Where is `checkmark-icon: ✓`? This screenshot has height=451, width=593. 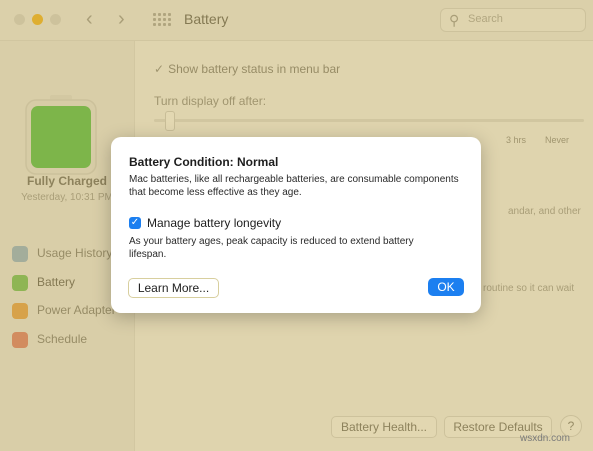
checkmark-icon: ✓ is located at coordinates (135, 222).